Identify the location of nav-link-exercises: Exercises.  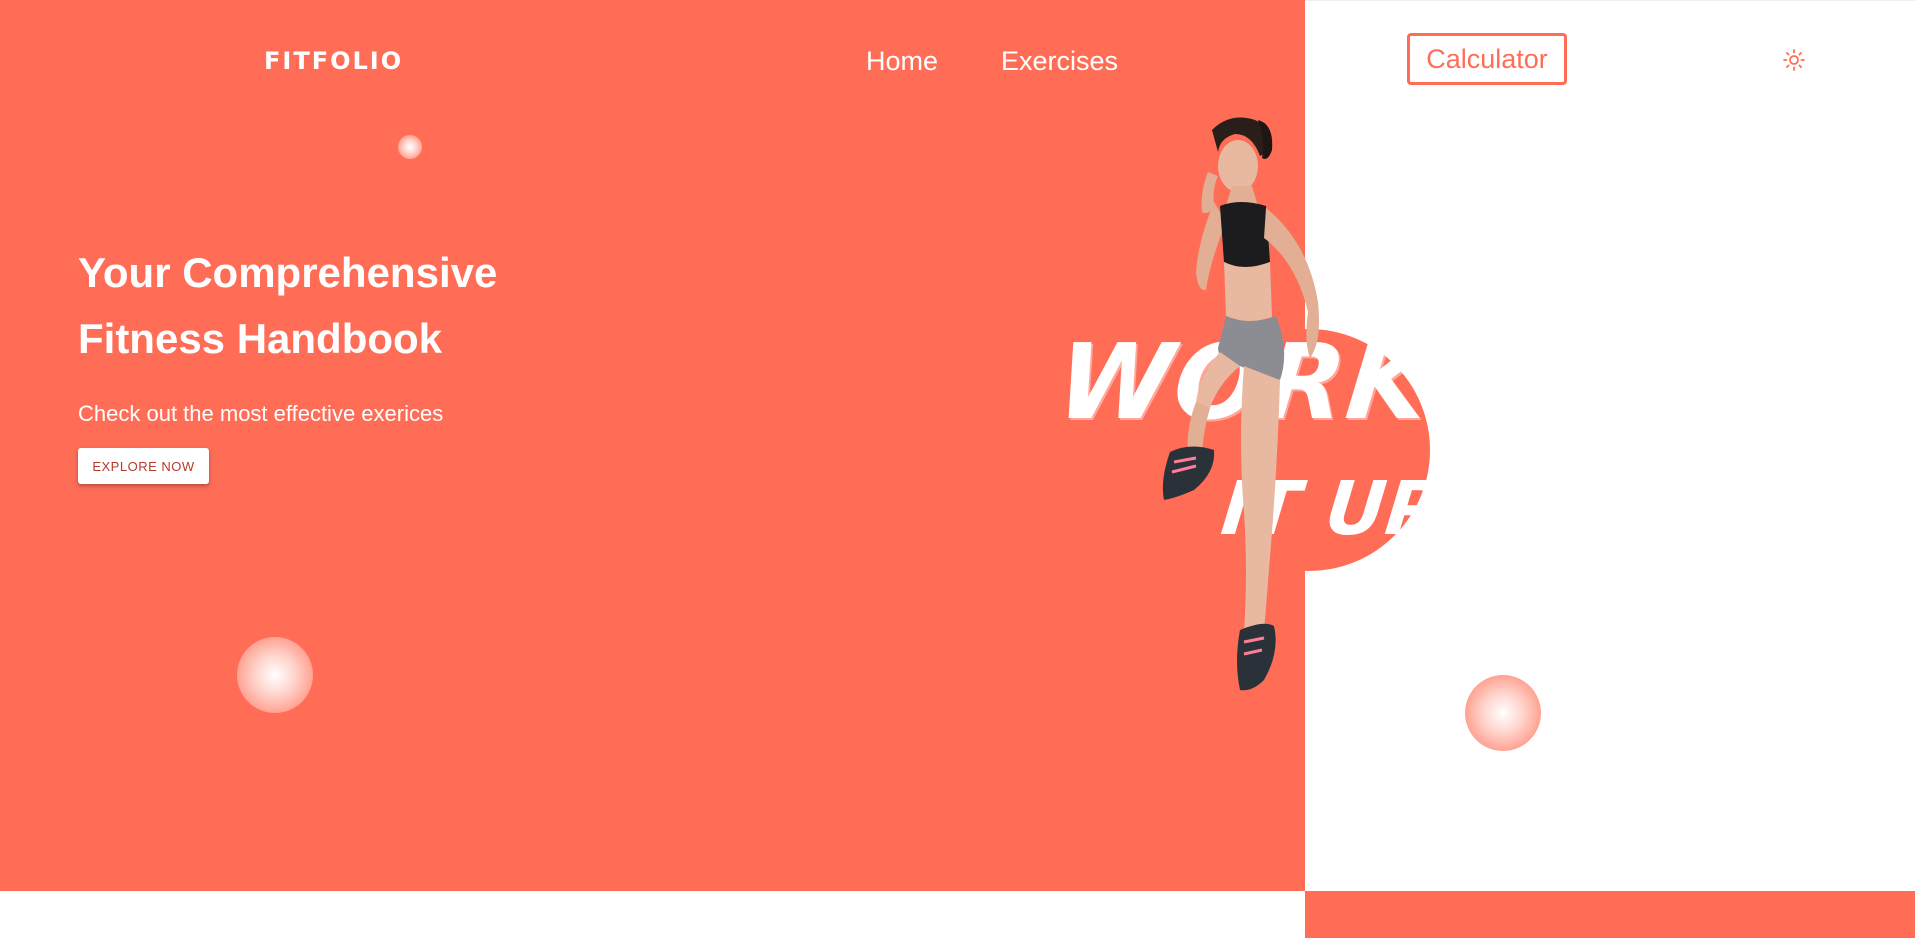
(1059, 61).